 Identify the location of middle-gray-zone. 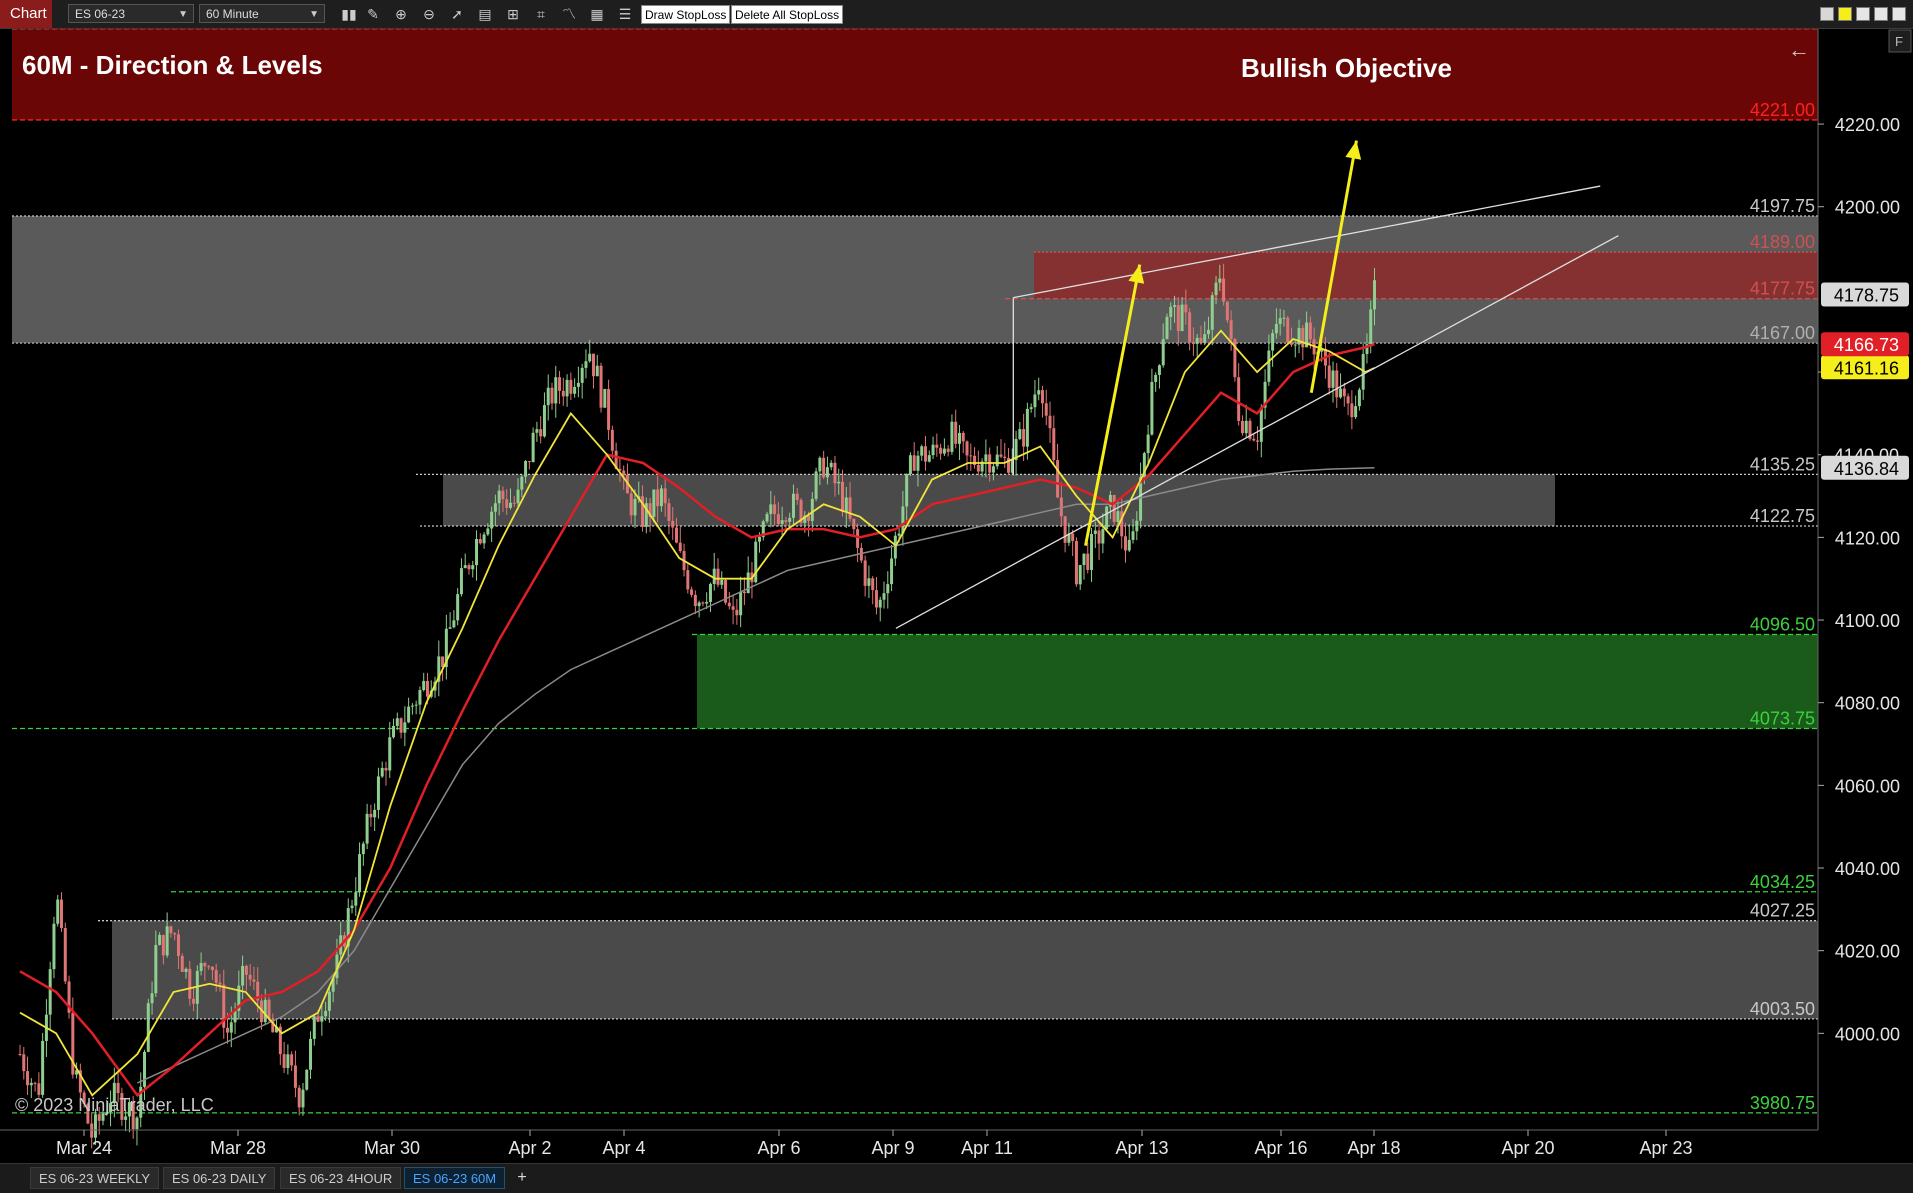
(999, 500).